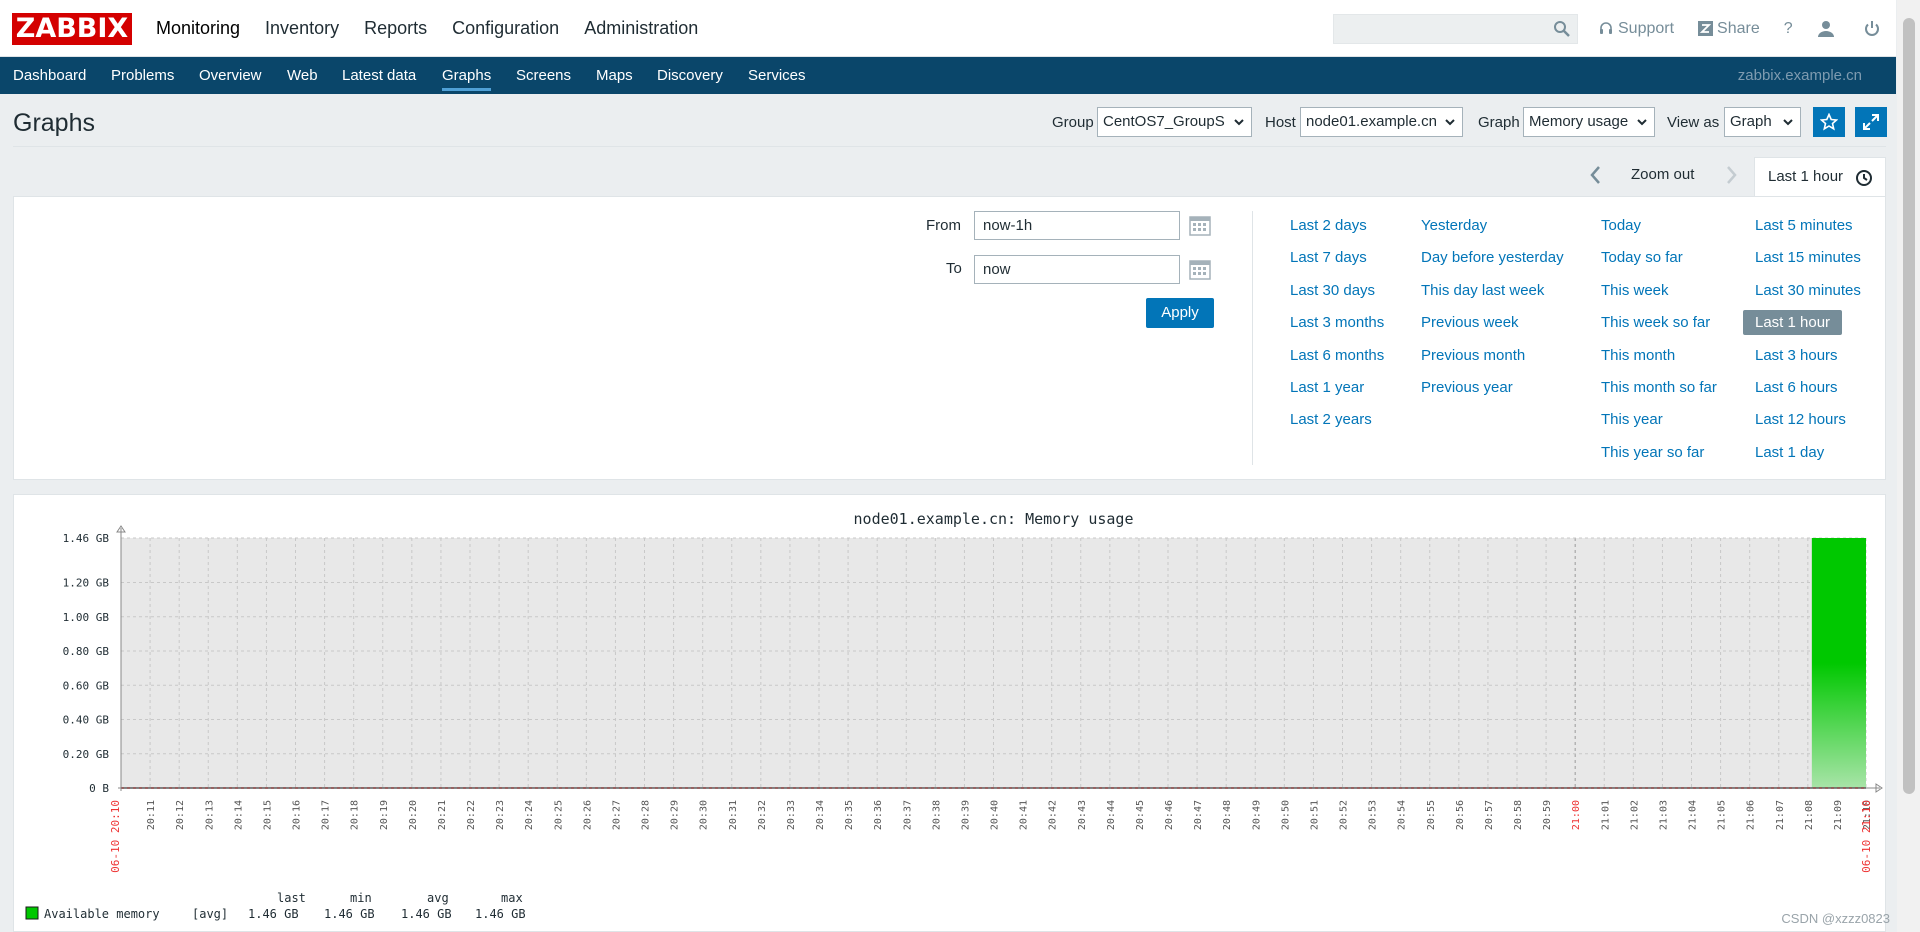 The image size is (1920, 932). Describe the element at coordinates (1780, 815) in the screenshot. I see `x-tick-label: 21:07` at that location.